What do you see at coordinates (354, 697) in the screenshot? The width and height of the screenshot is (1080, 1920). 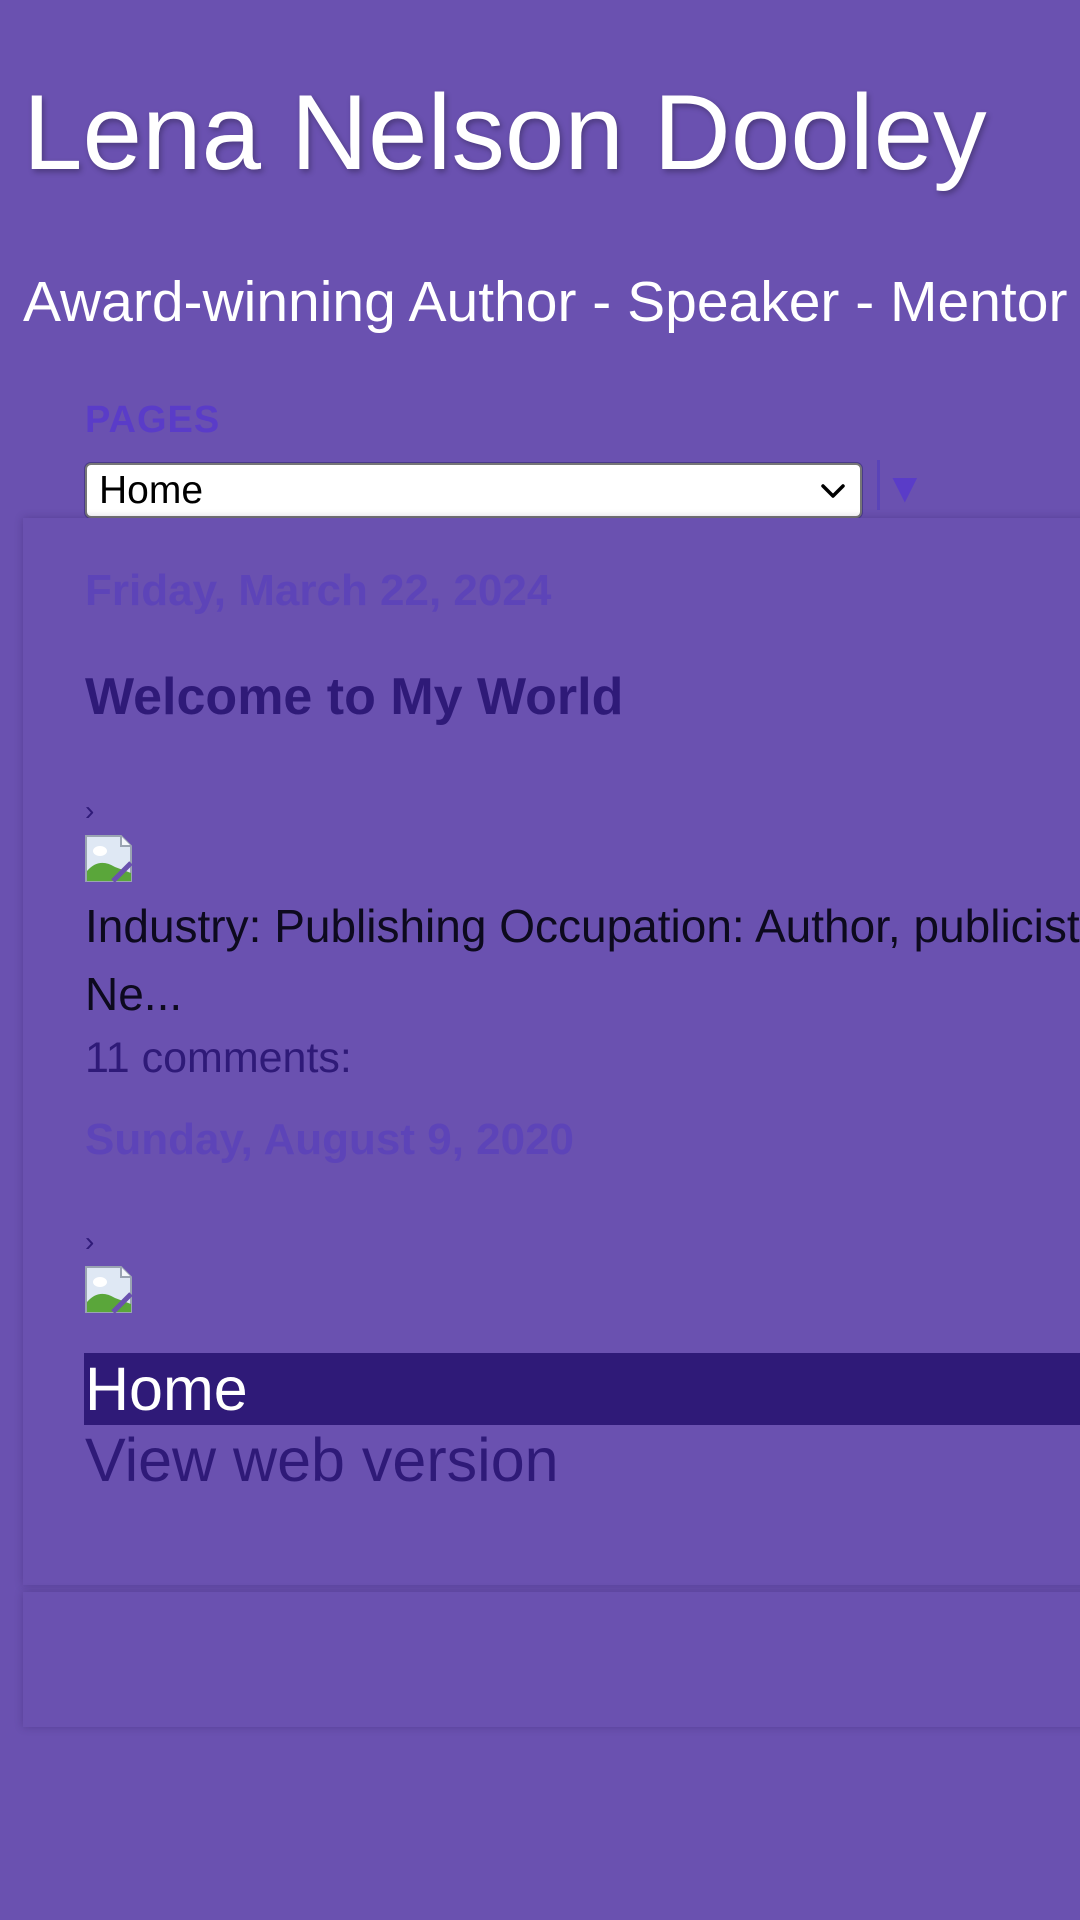 I see `post-title: Welcome to My World` at bounding box center [354, 697].